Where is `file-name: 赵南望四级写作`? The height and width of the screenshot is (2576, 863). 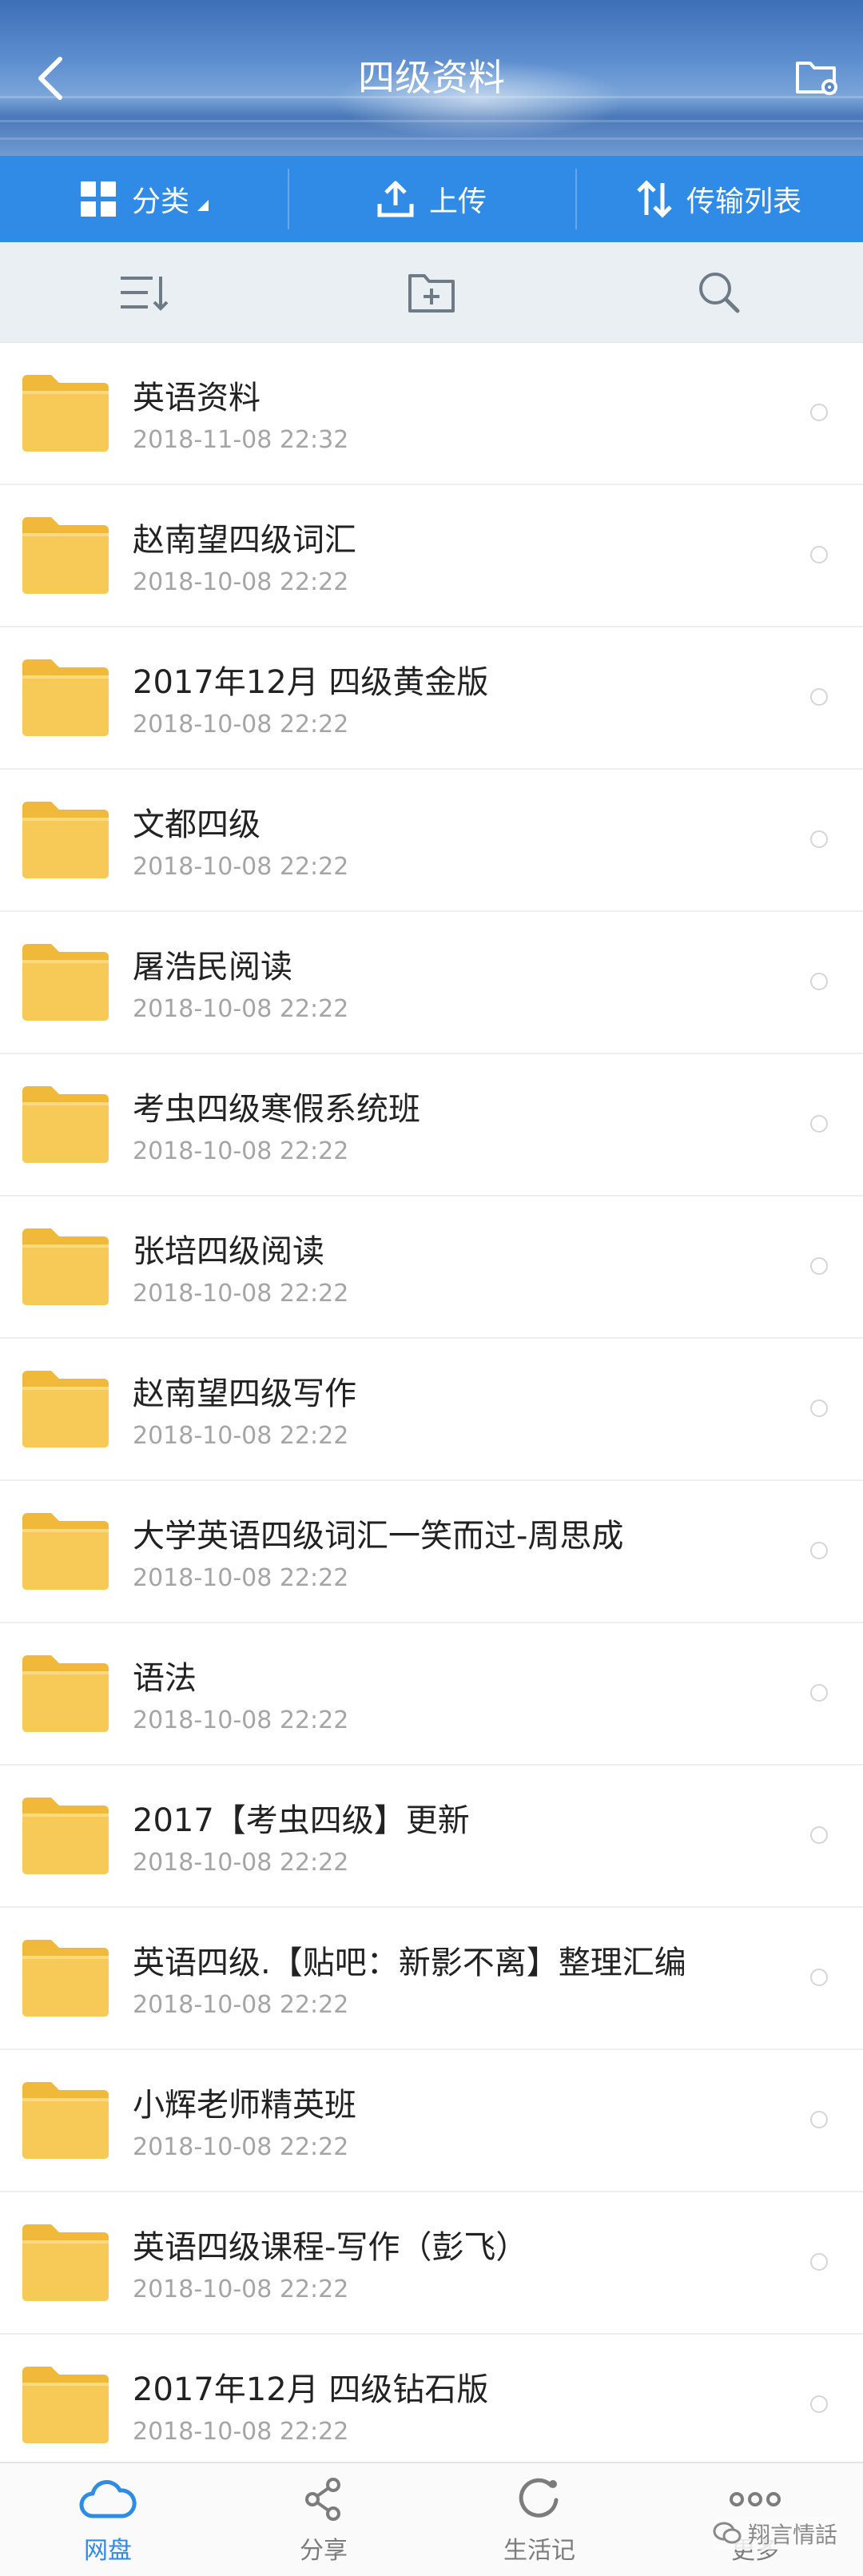
file-name: 赵南望四级写作 is located at coordinates (244, 1394).